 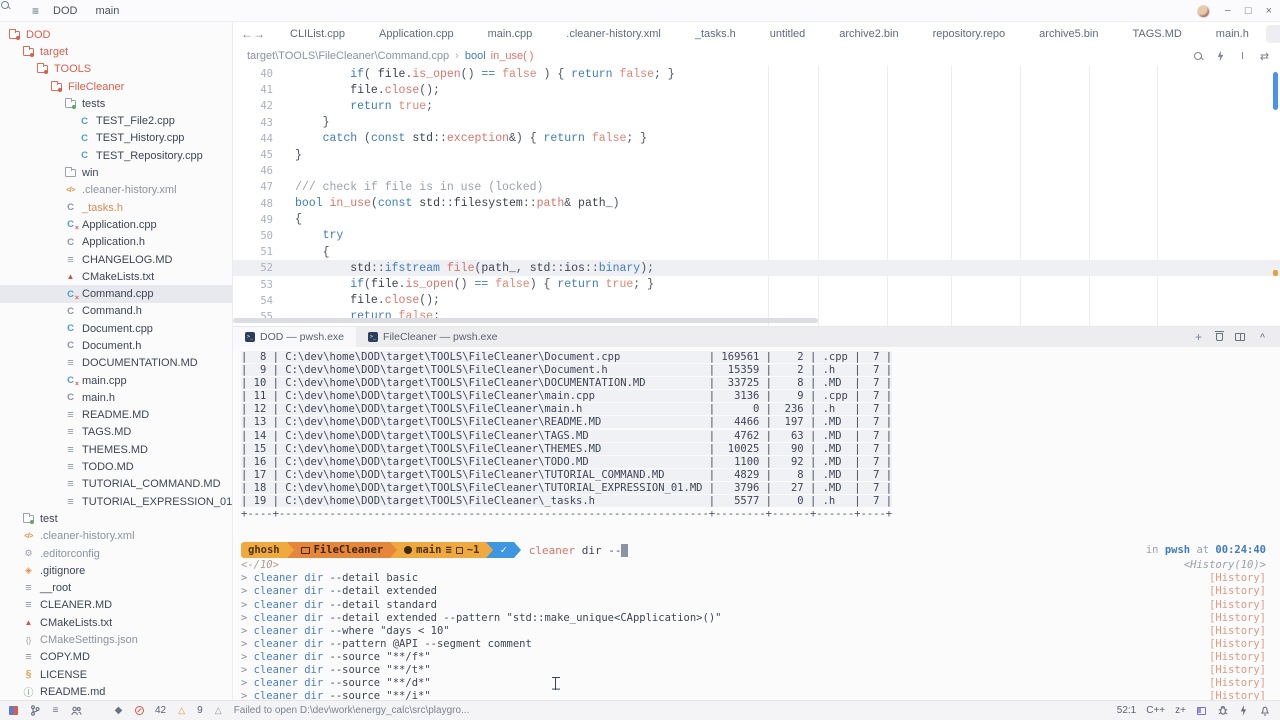 I want to click on kill-terminal-icon, so click(x=1219, y=336).